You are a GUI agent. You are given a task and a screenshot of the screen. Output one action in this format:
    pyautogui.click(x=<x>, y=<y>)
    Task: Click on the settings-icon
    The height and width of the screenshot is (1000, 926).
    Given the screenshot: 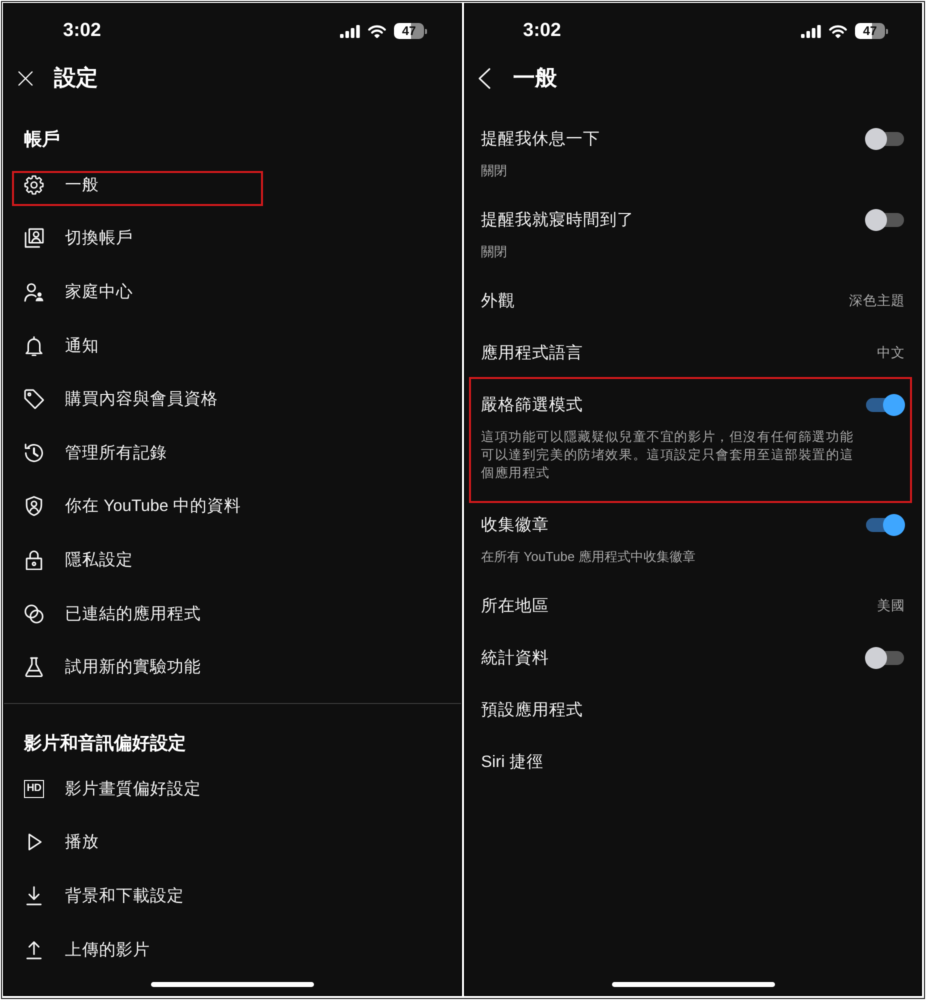 What is the action you would take?
    pyautogui.click(x=34, y=184)
    